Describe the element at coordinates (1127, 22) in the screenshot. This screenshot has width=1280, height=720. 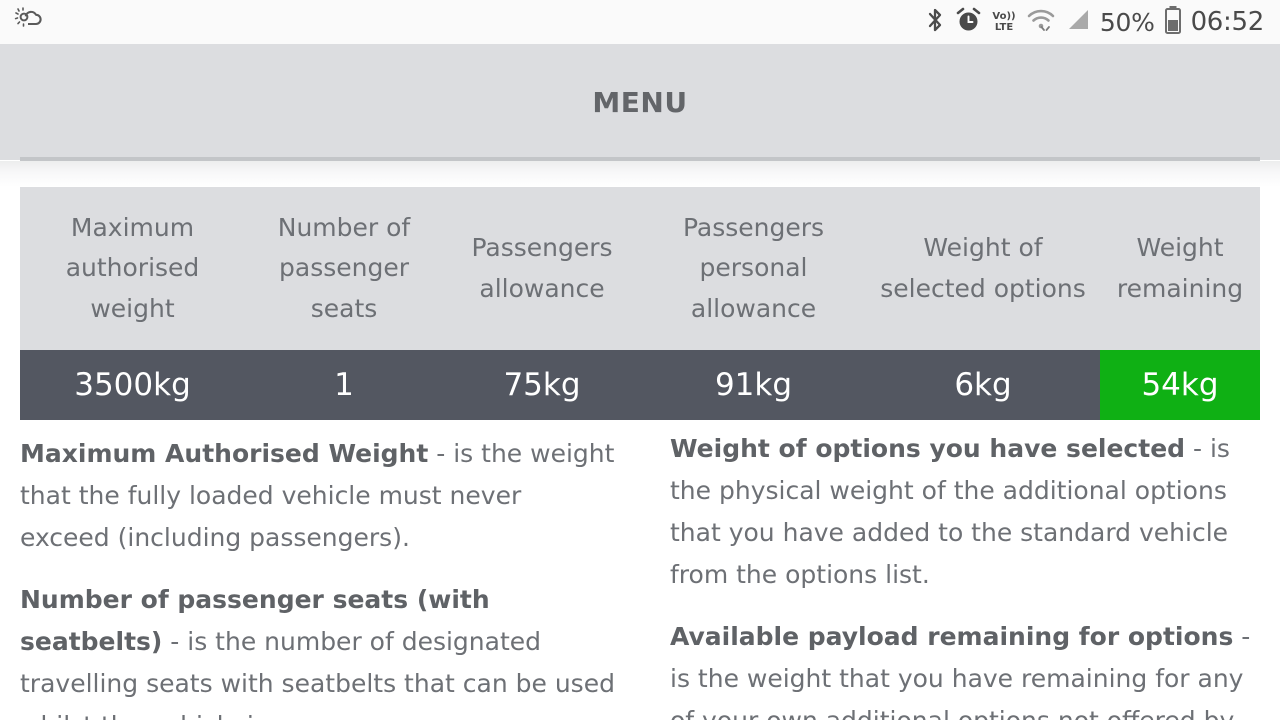
I see `battery-percent-label: 50%` at that location.